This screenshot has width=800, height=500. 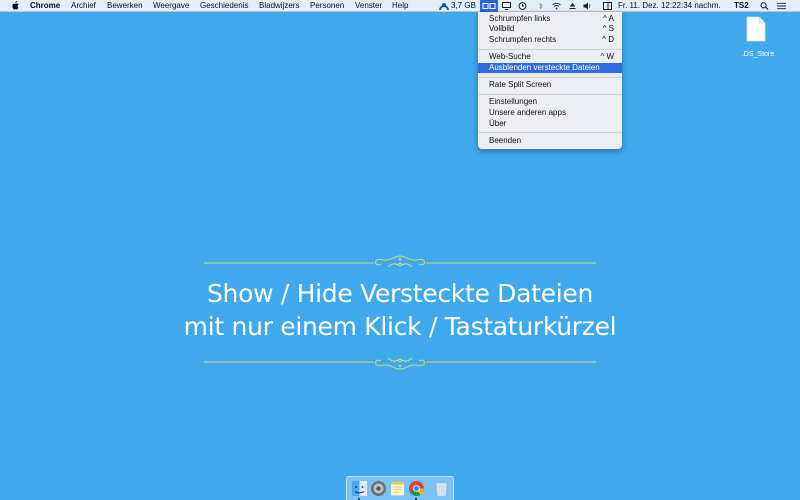 I want to click on menu-item-web-suche: Web-Suche ^ W, so click(x=550, y=57).